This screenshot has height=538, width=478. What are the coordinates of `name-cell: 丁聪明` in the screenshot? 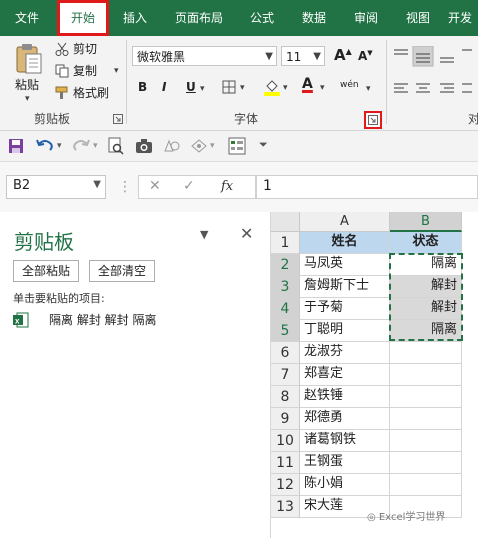 It's located at (345, 331).